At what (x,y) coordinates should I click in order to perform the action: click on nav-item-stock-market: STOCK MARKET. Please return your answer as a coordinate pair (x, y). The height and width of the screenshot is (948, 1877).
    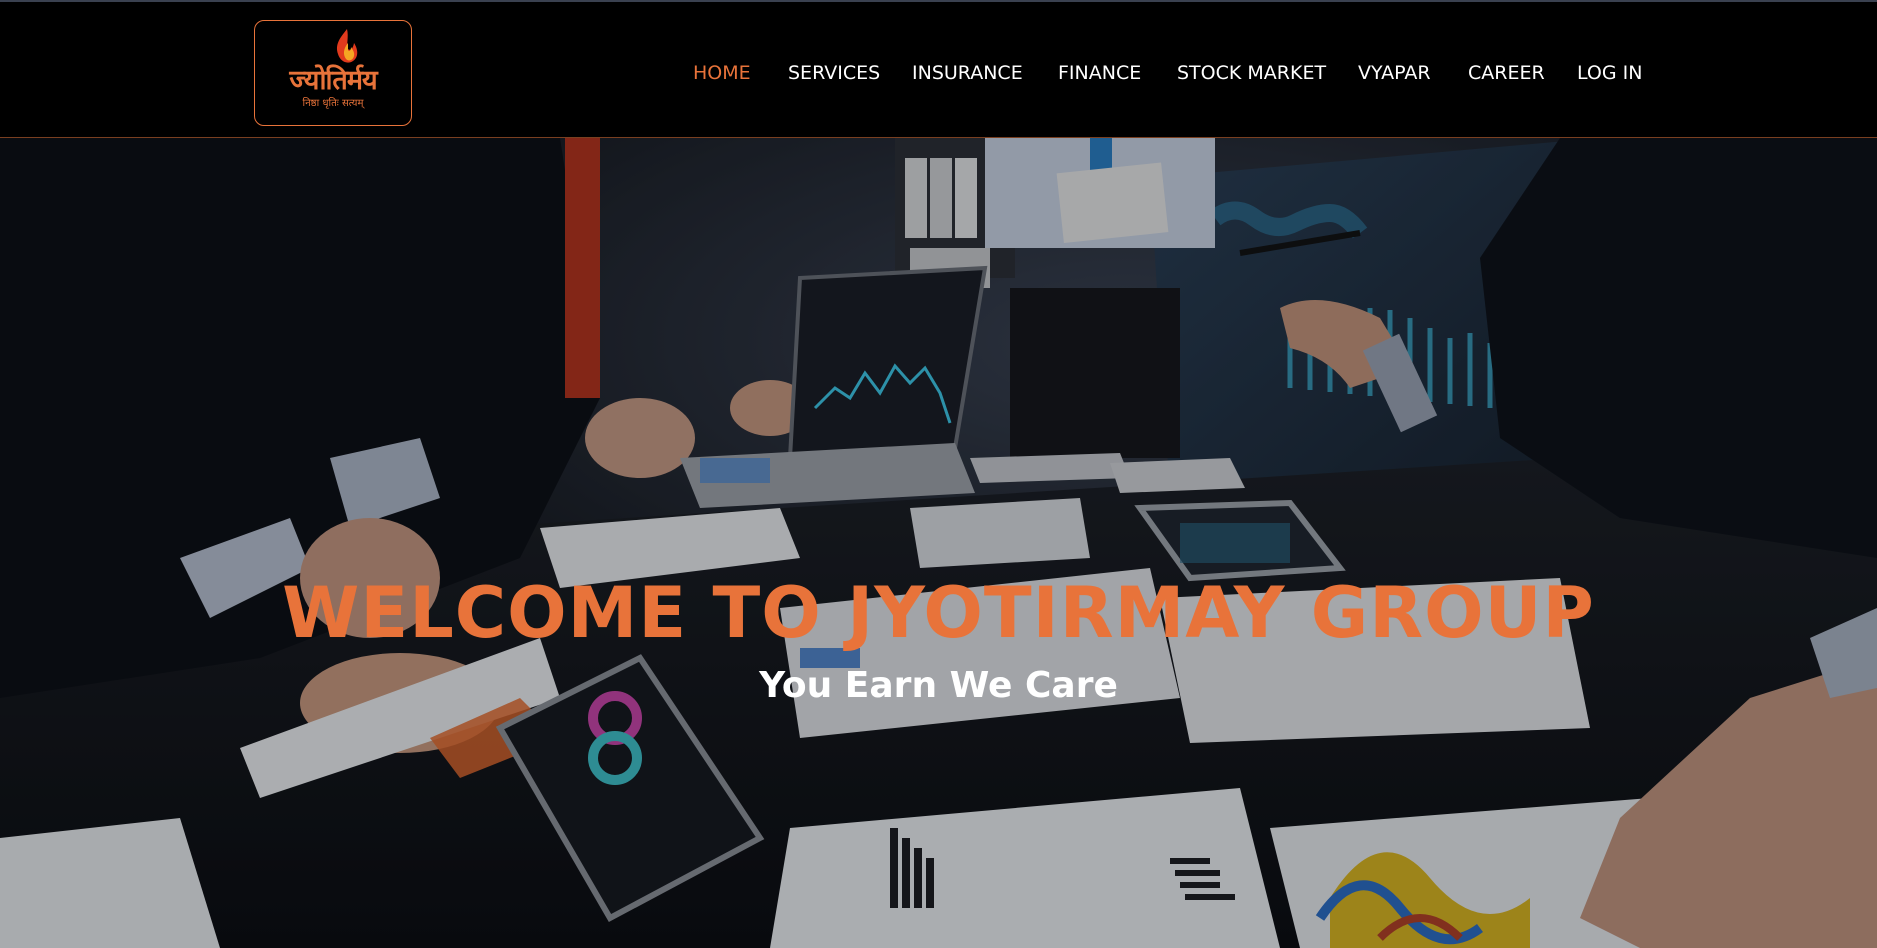
    Looking at the image, I should click on (1251, 73).